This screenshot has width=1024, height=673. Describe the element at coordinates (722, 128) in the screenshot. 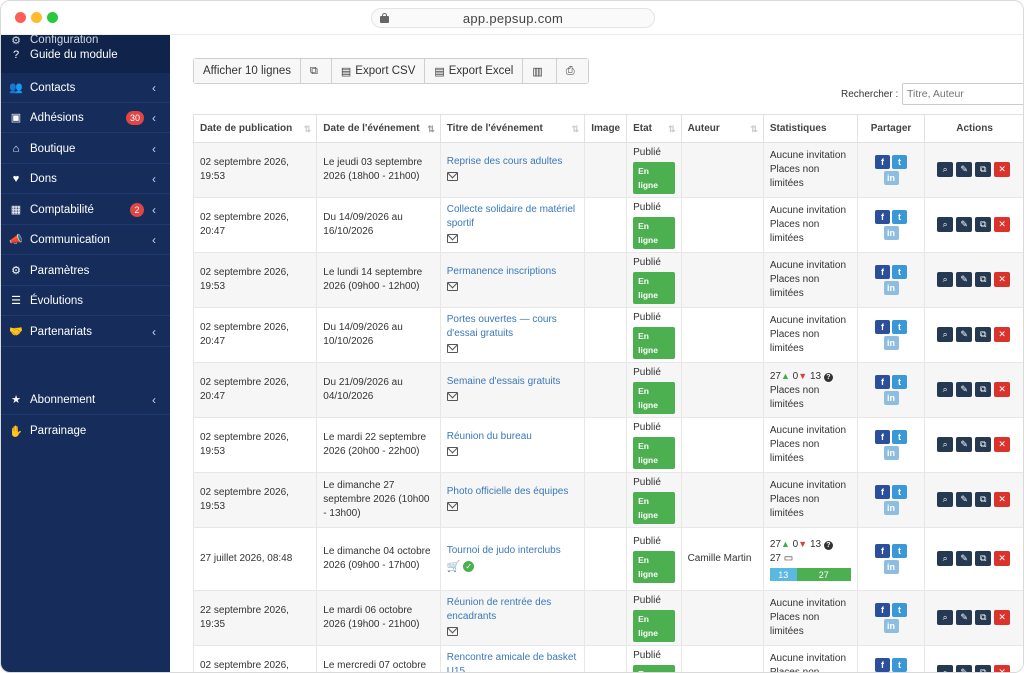

I see `header-auteur: Auteur ⇅` at that location.